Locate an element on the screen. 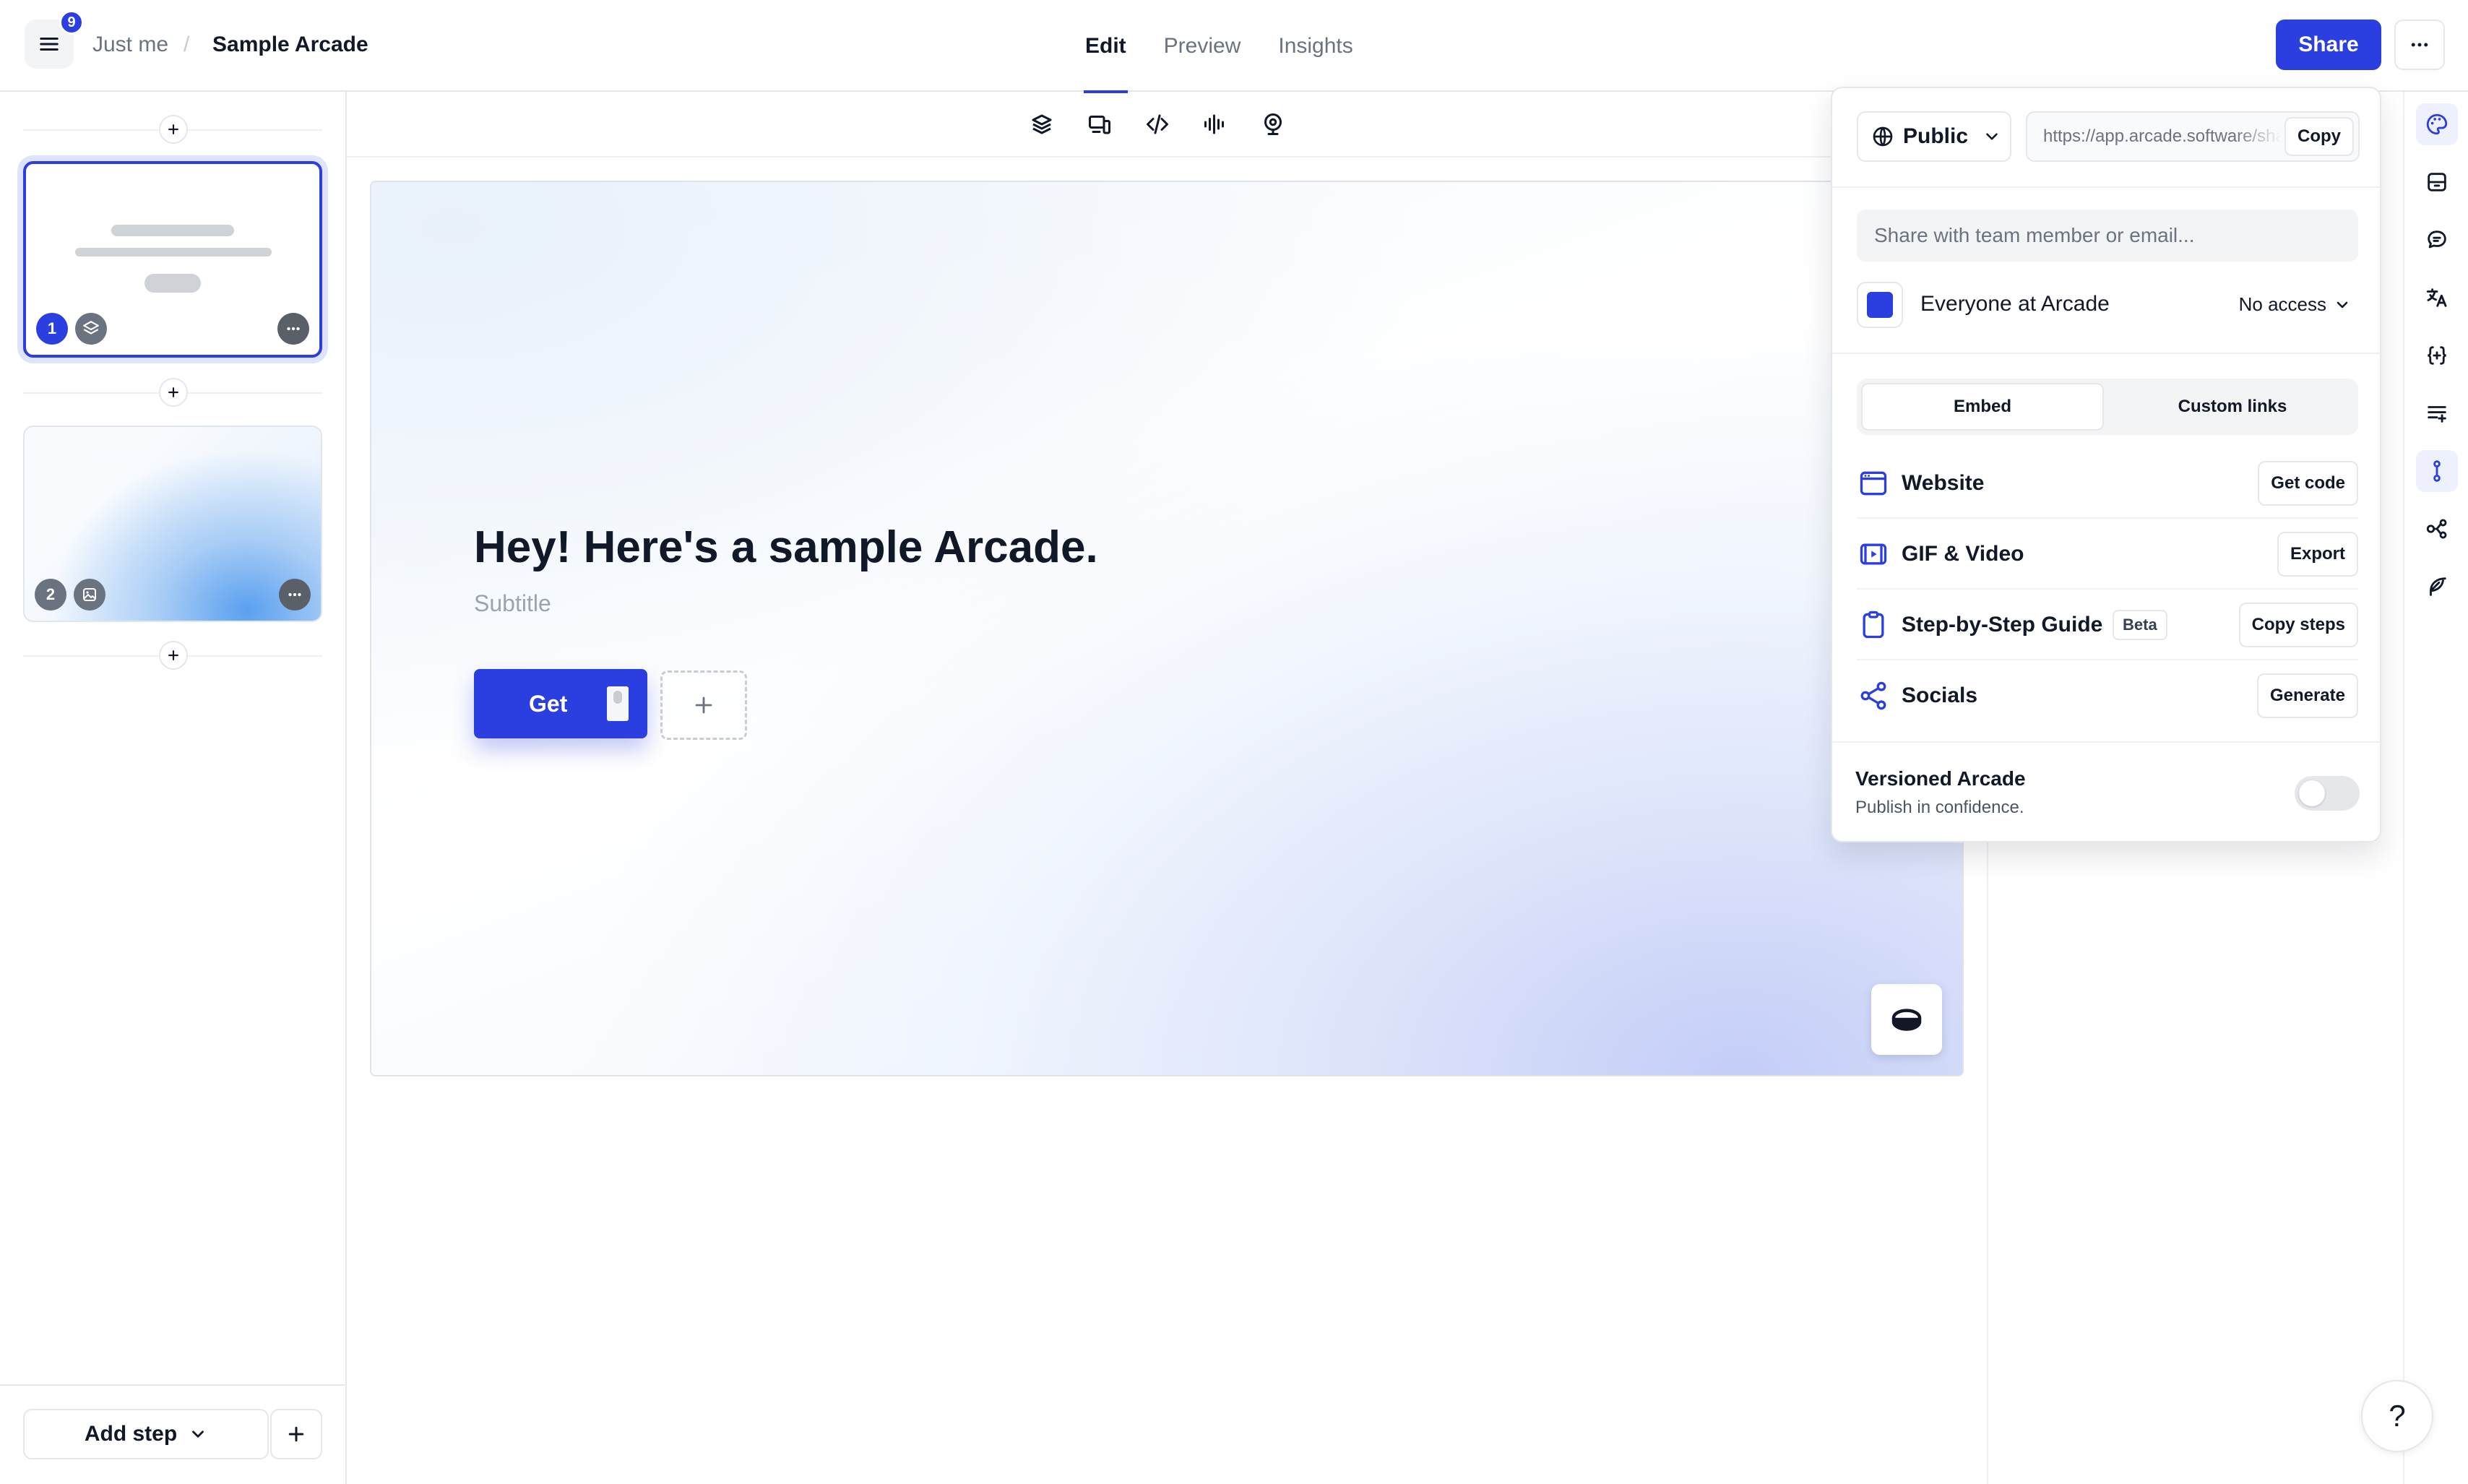  variables-icon is located at coordinates (2437, 355).